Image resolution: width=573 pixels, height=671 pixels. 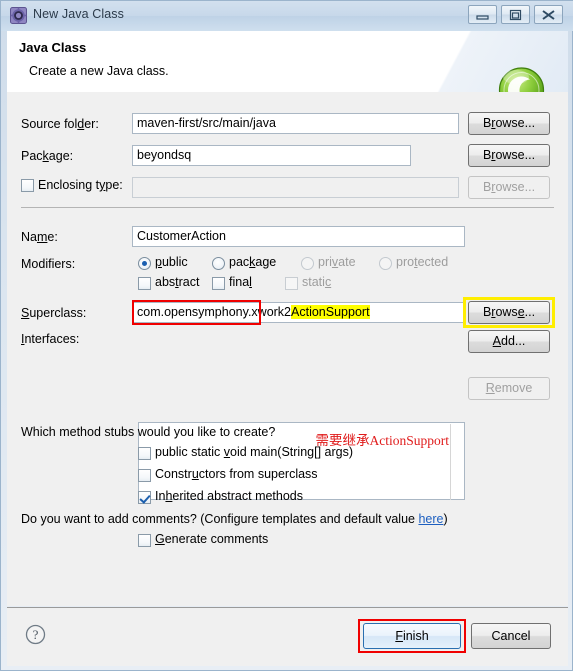 What do you see at coordinates (48, 264) in the screenshot?
I see `modifiers-label: Modifiers:` at bounding box center [48, 264].